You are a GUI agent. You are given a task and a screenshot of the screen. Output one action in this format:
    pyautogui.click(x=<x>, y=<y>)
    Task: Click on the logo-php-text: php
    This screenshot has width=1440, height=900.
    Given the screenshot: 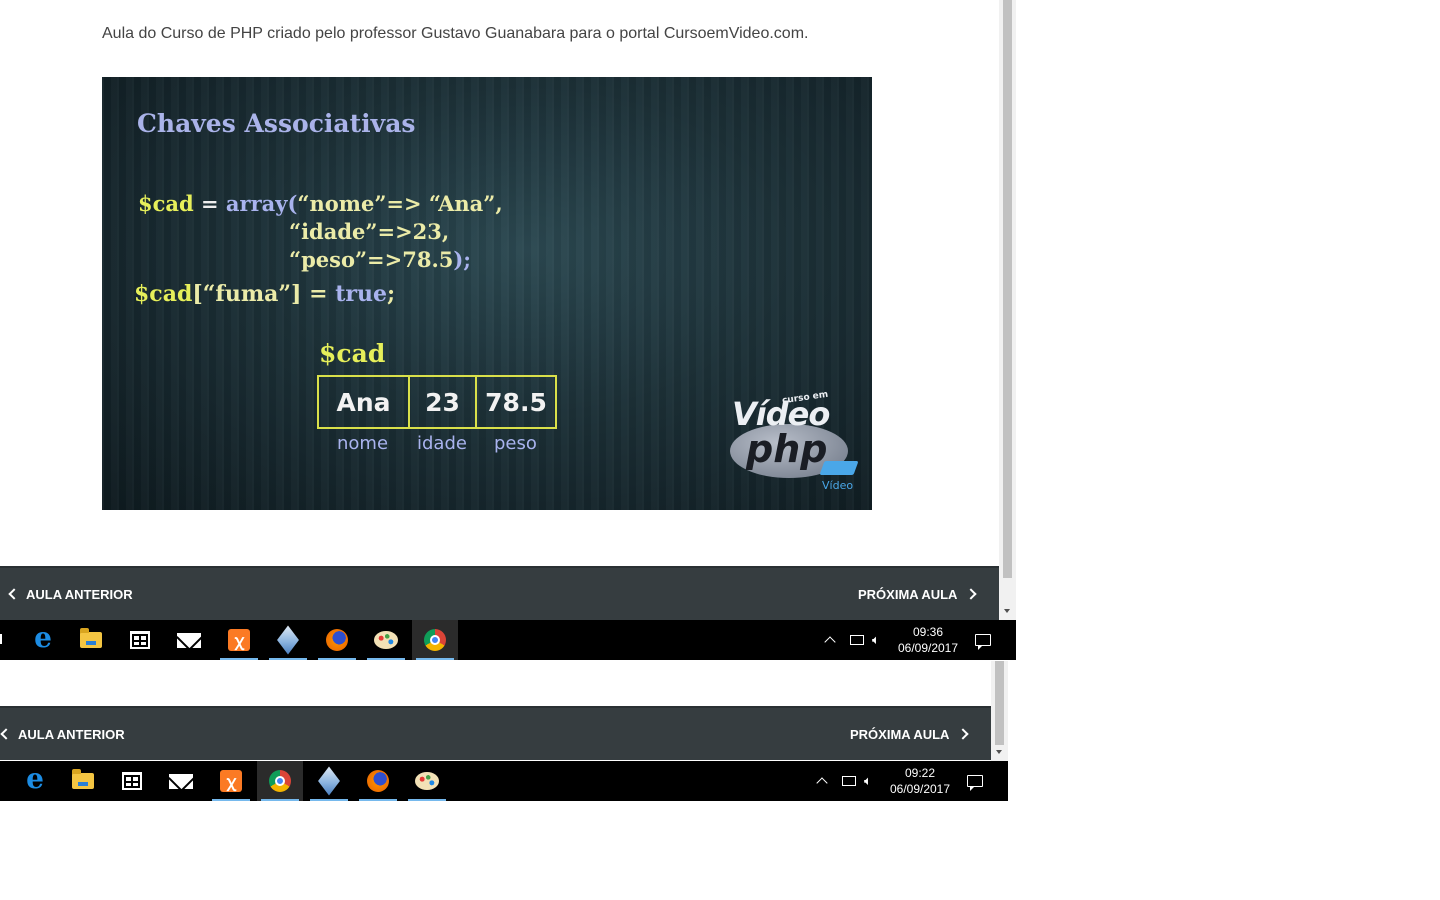 What is the action you would take?
    pyautogui.click(x=787, y=449)
    